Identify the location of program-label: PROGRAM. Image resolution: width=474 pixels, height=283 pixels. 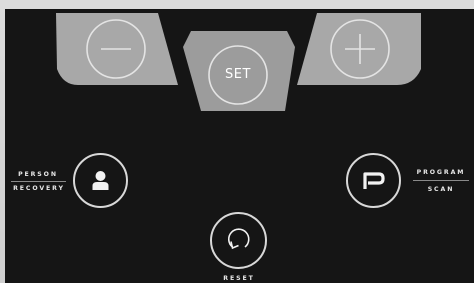
(441, 172).